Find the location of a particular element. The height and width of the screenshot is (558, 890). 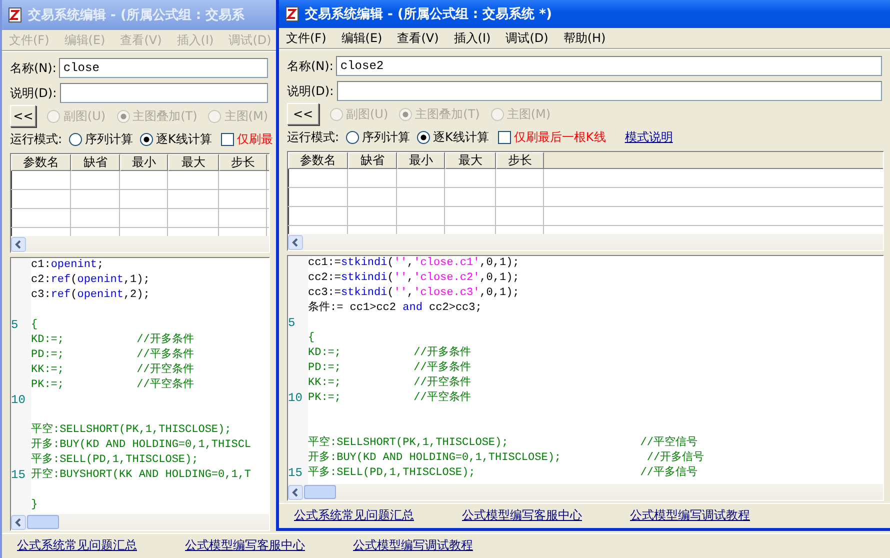

code-line: 开多:BUY(KD AND HOLDING=0,1,THISCL is located at coordinates (141, 445).